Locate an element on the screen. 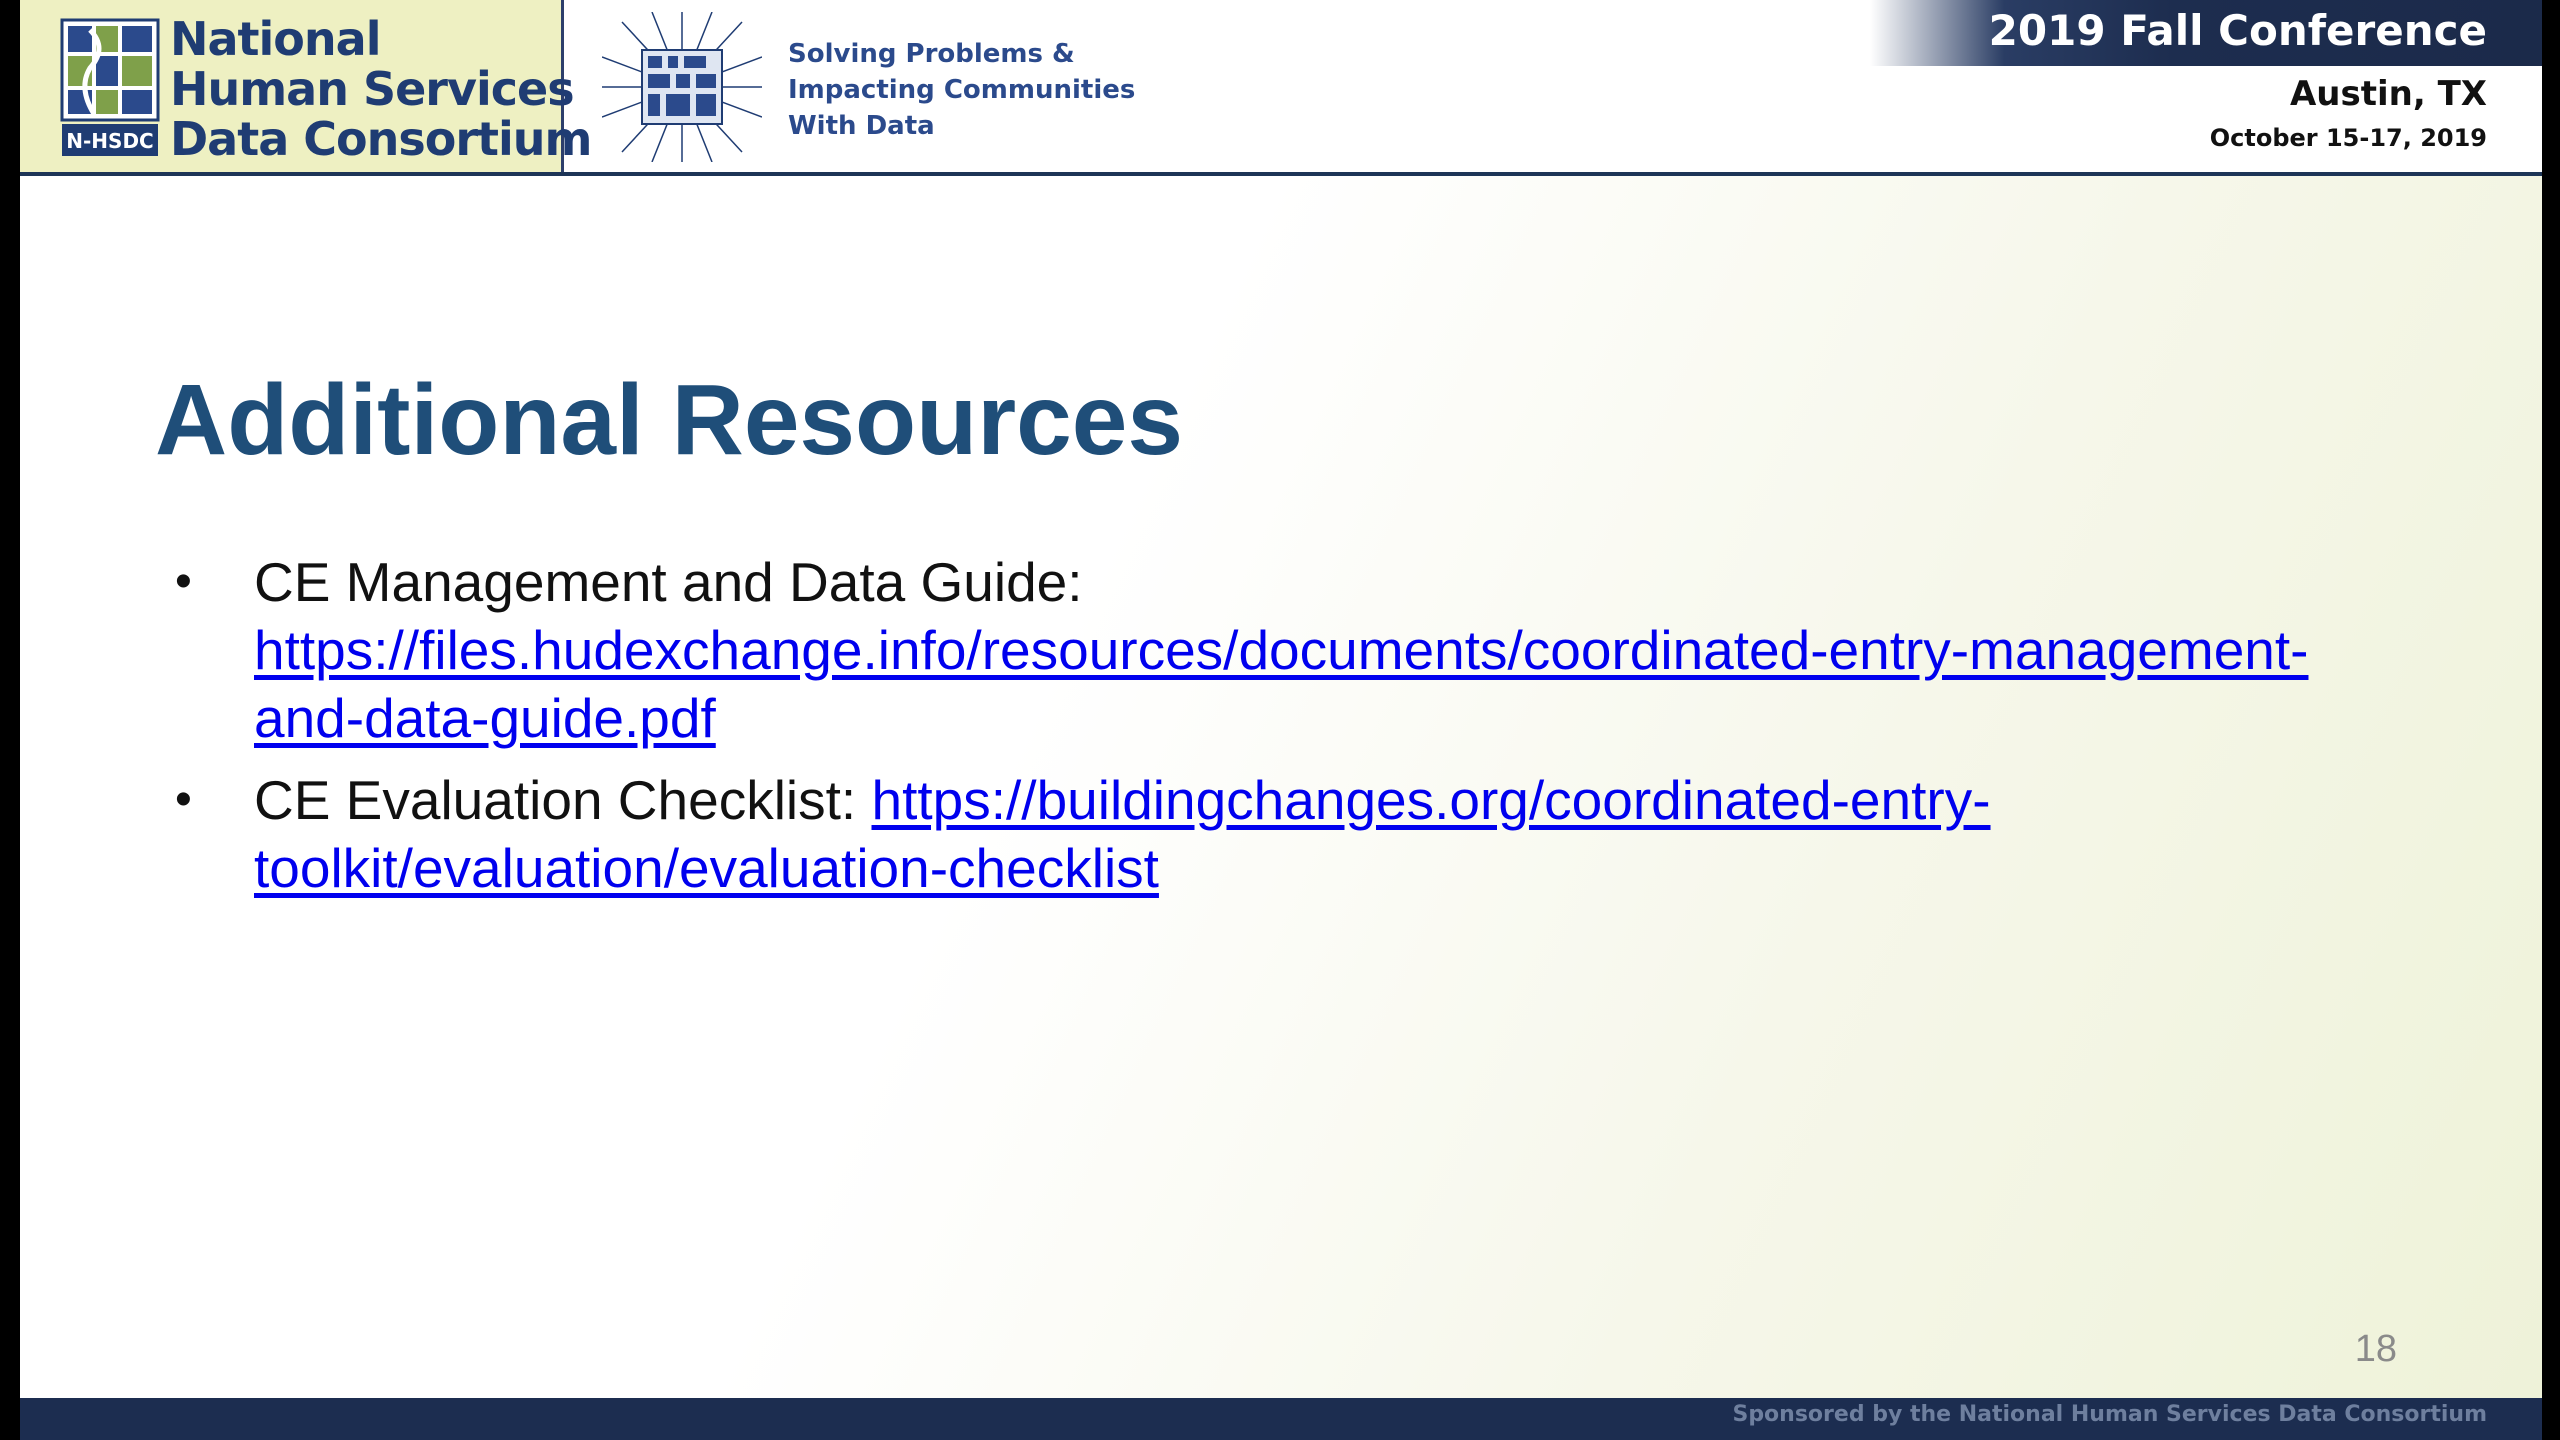 This screenshot has height=1440, width=2560. logo-line-2: Human Services is located at coordinates (372, 89).